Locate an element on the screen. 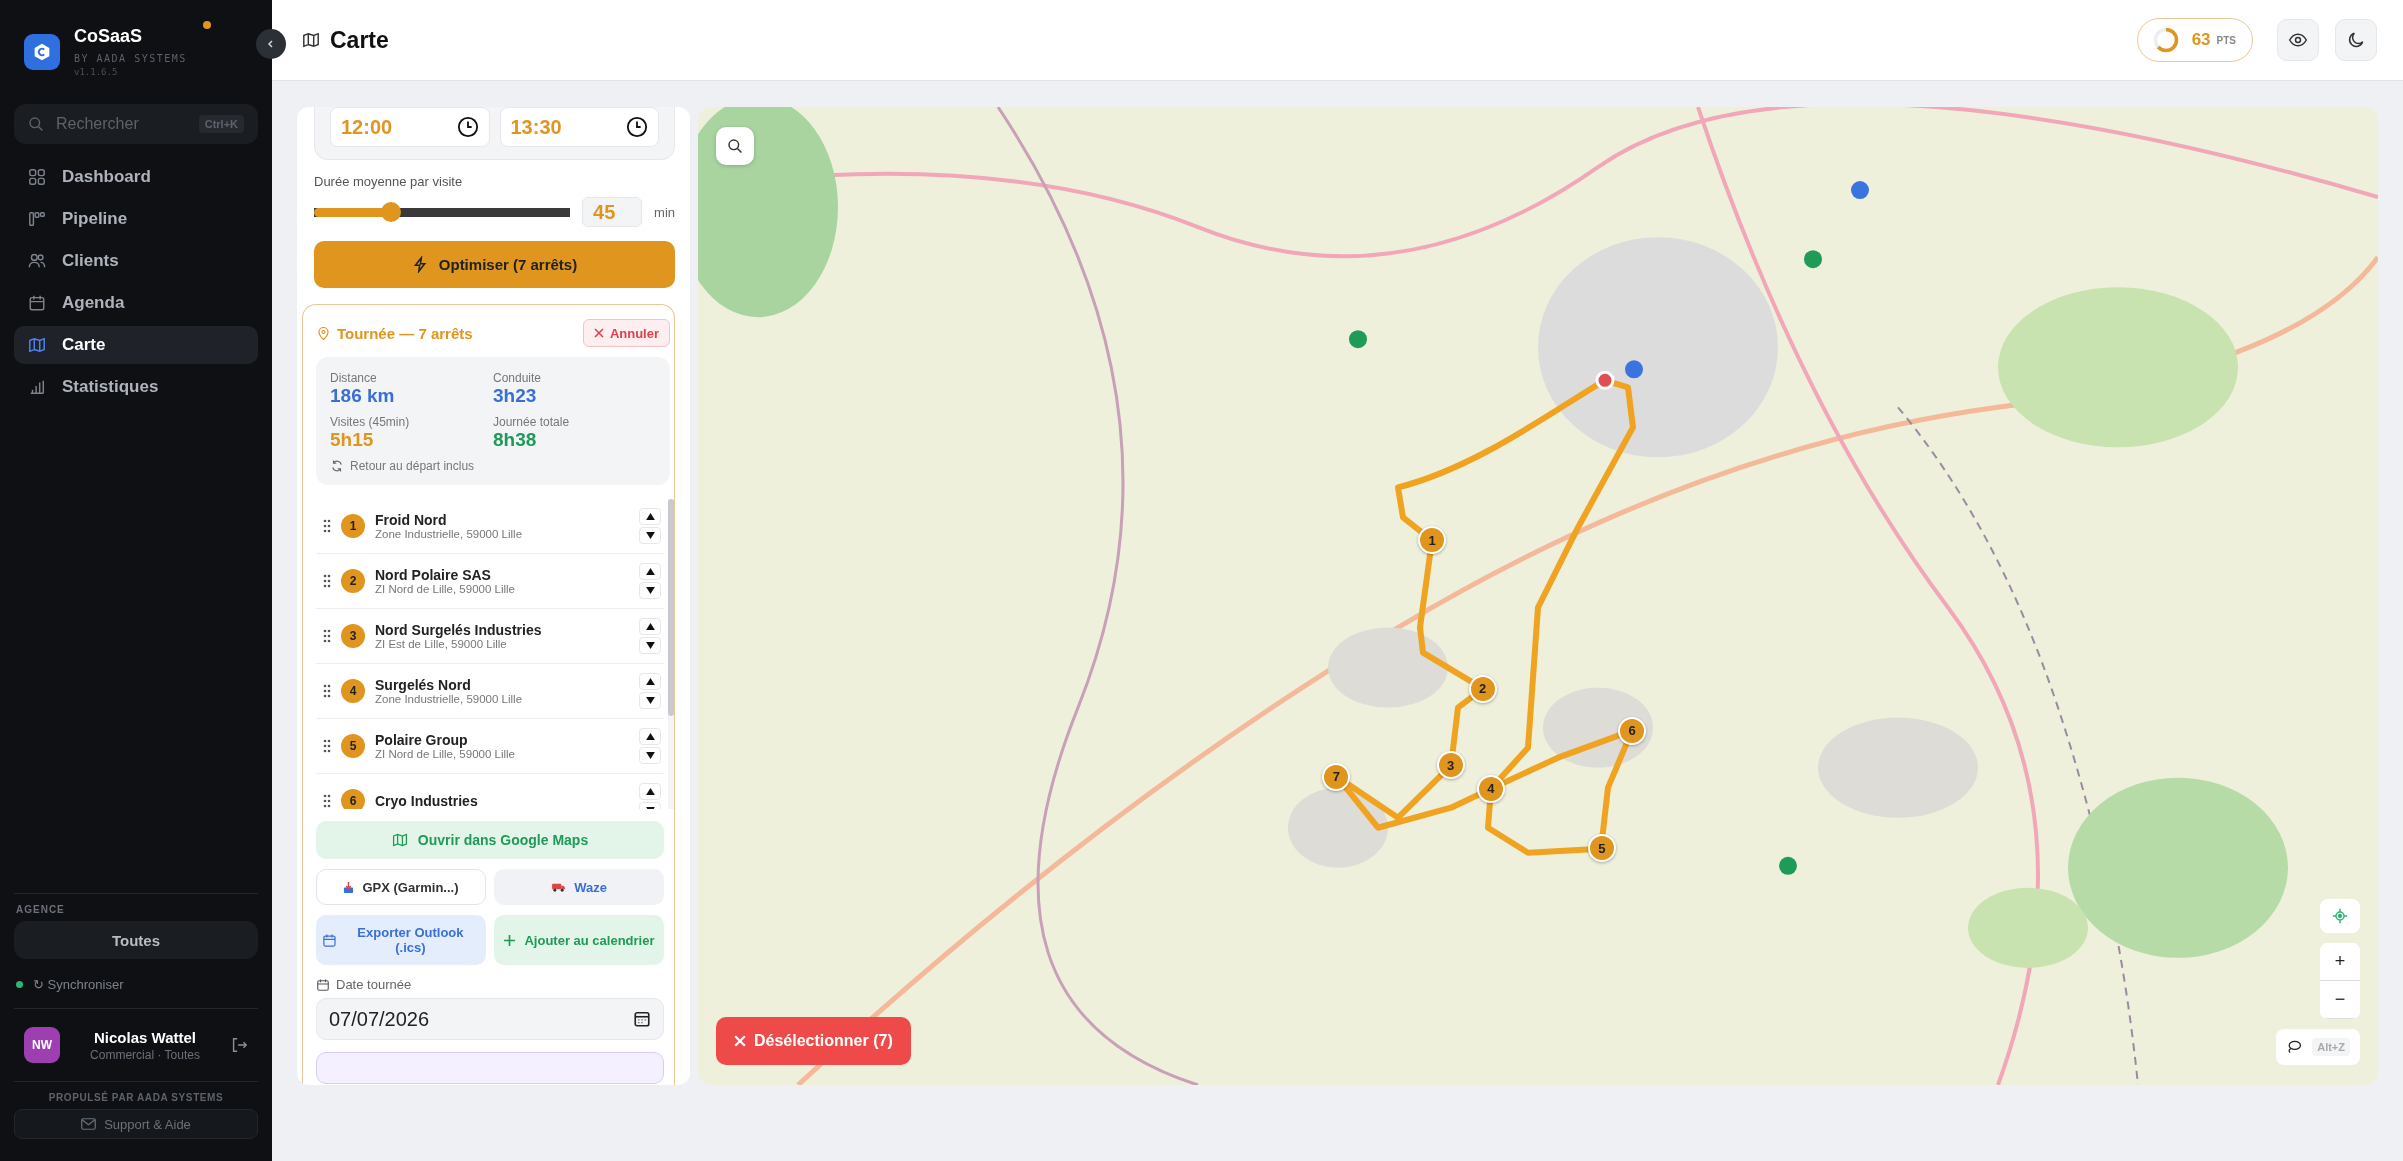 This screenshot has width=2403, height=1161. dark-mode-button is located at coordinates (2356, 40).